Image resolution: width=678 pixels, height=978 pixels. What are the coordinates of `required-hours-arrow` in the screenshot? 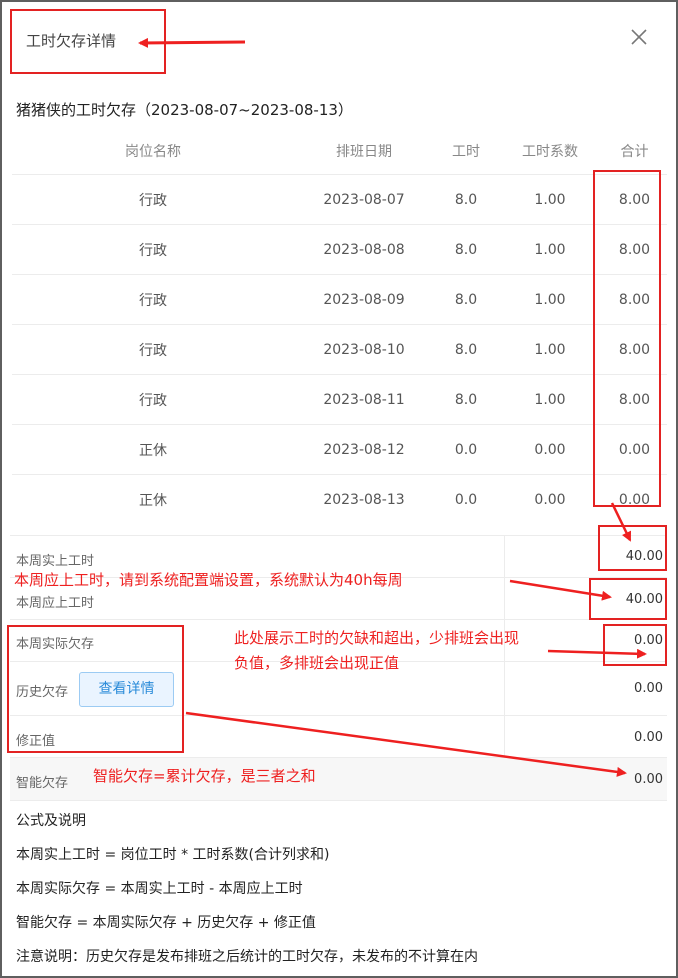 It's located at (560, 590).